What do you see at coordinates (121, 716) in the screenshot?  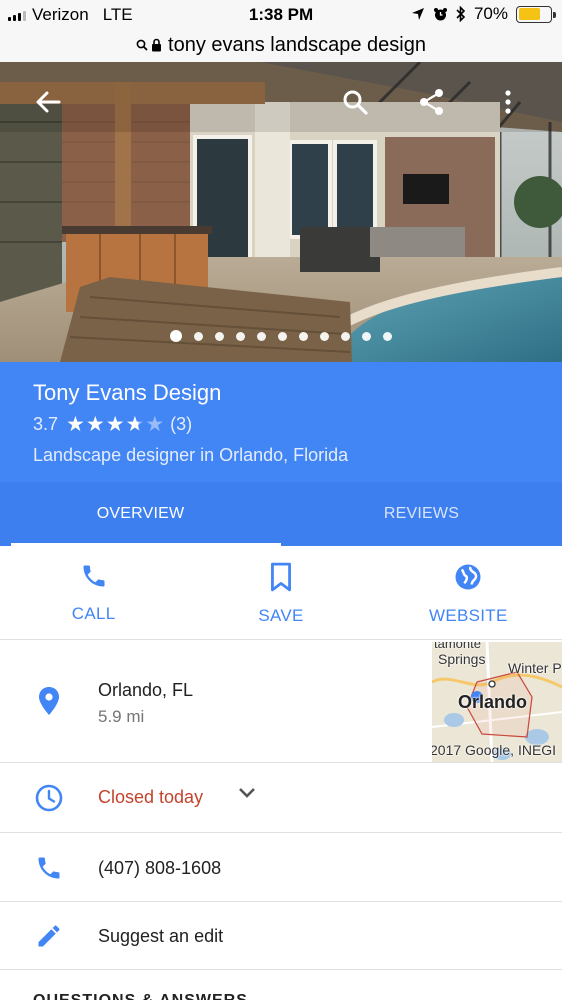 I see `distance-label: 5.9 mi` at bounding box center [121, 716].